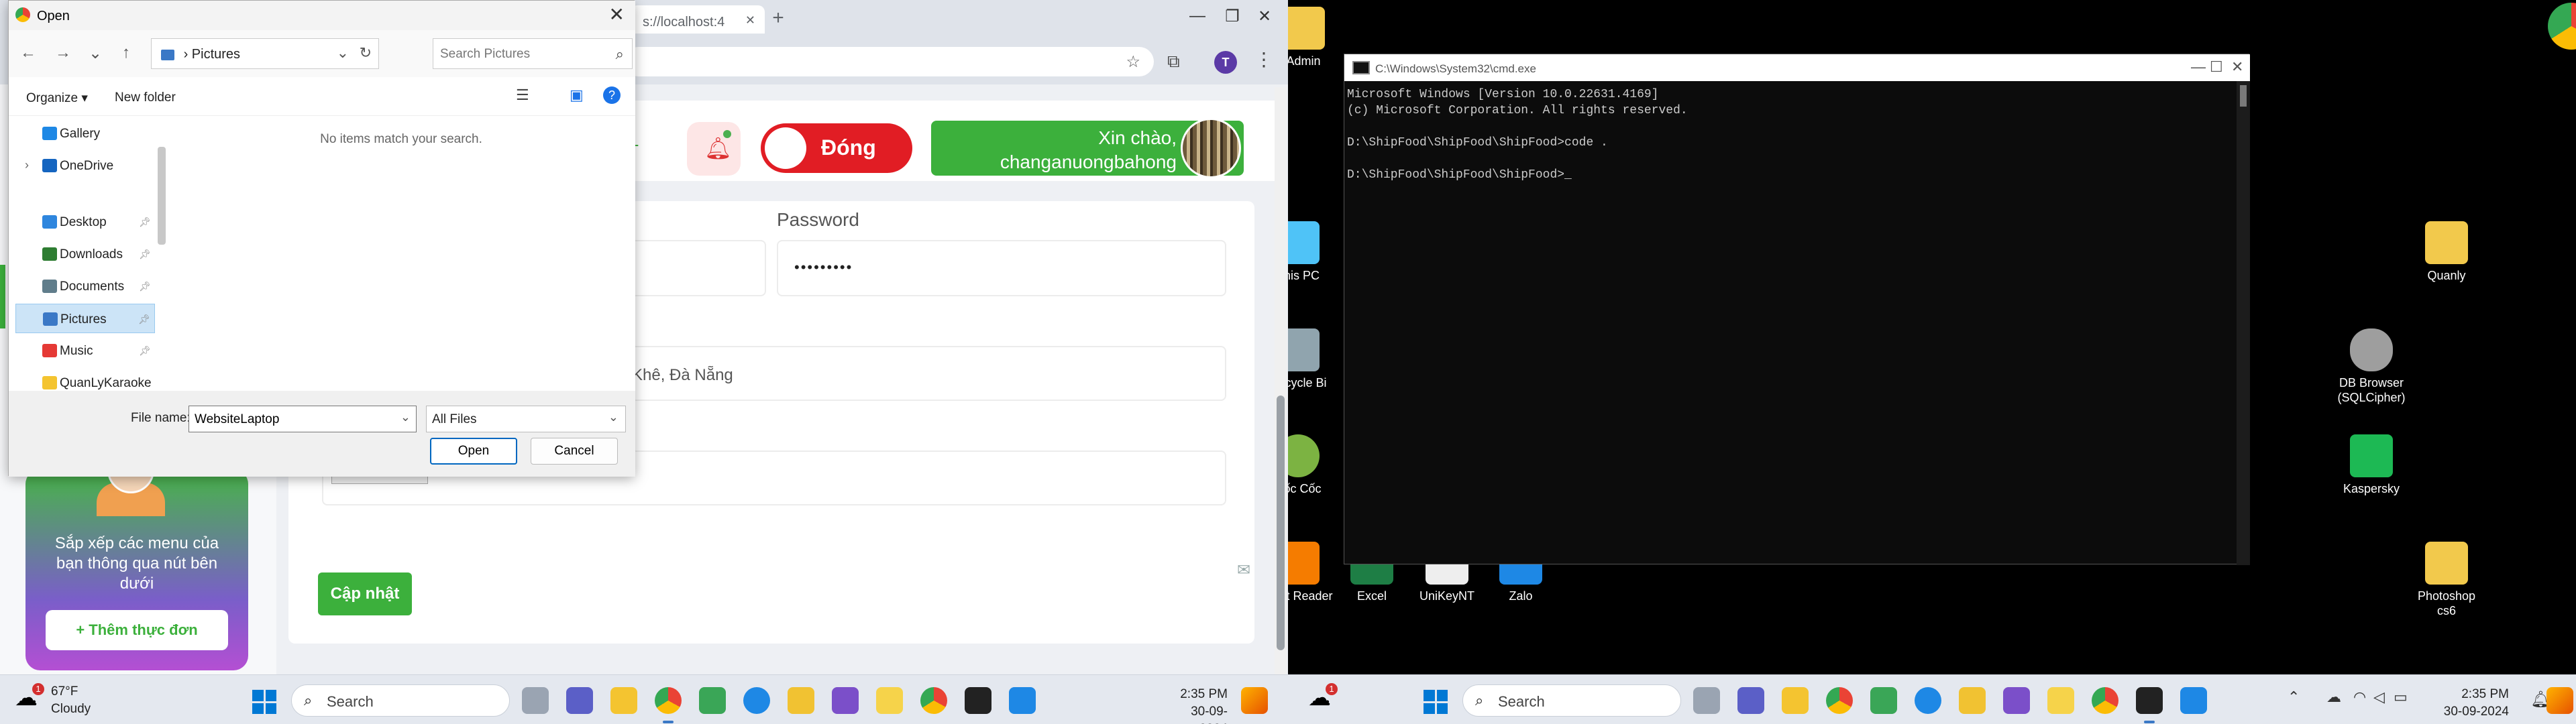 The height and width of the screenshot is (724, 2576). Describe the element at coordinates (2243, 323) in the screenshot. I see `cmd-scrollbar` at that location.